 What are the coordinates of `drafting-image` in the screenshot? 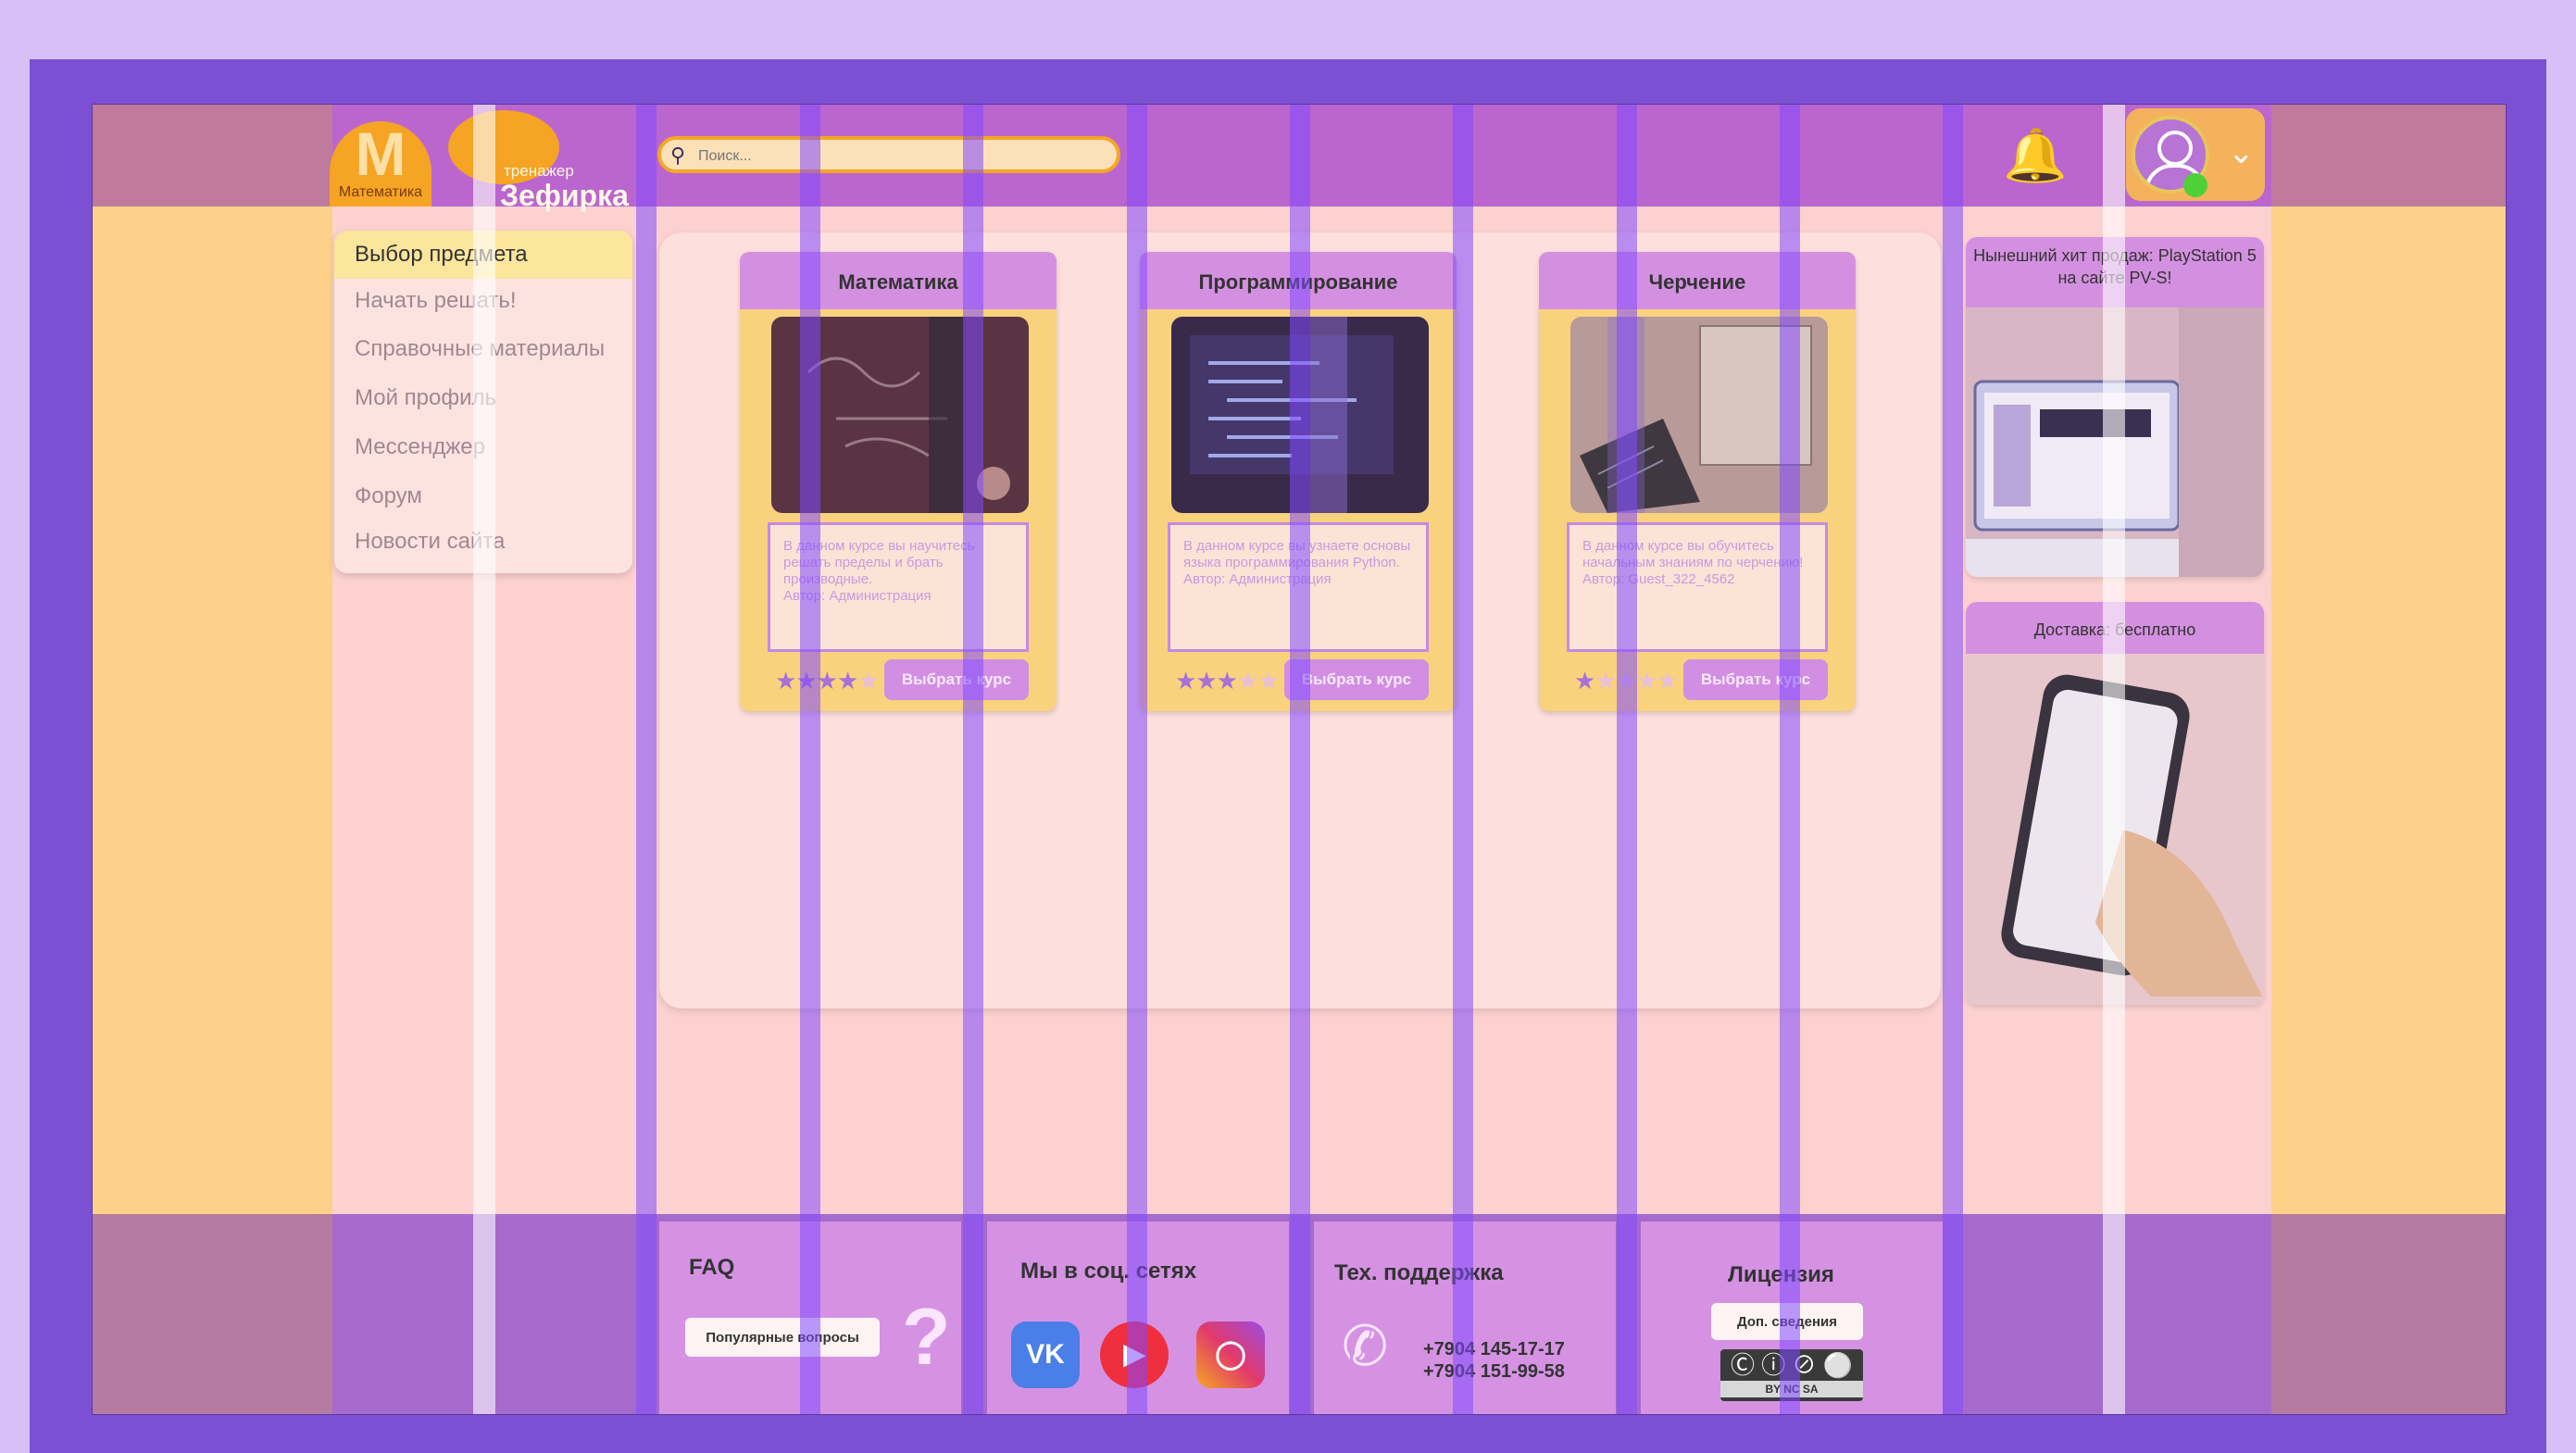 It's located at (1699, 415).